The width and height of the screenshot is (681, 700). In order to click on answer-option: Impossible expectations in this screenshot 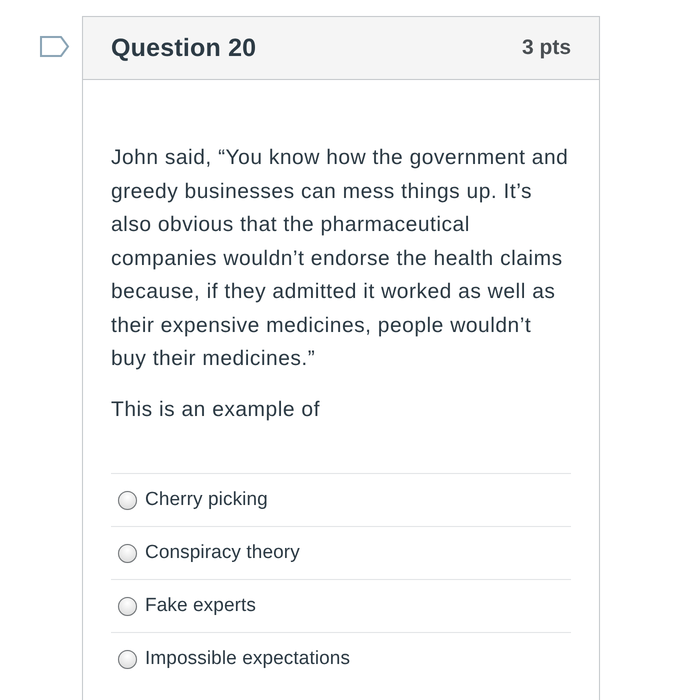, I will do `click(341, 658)`.